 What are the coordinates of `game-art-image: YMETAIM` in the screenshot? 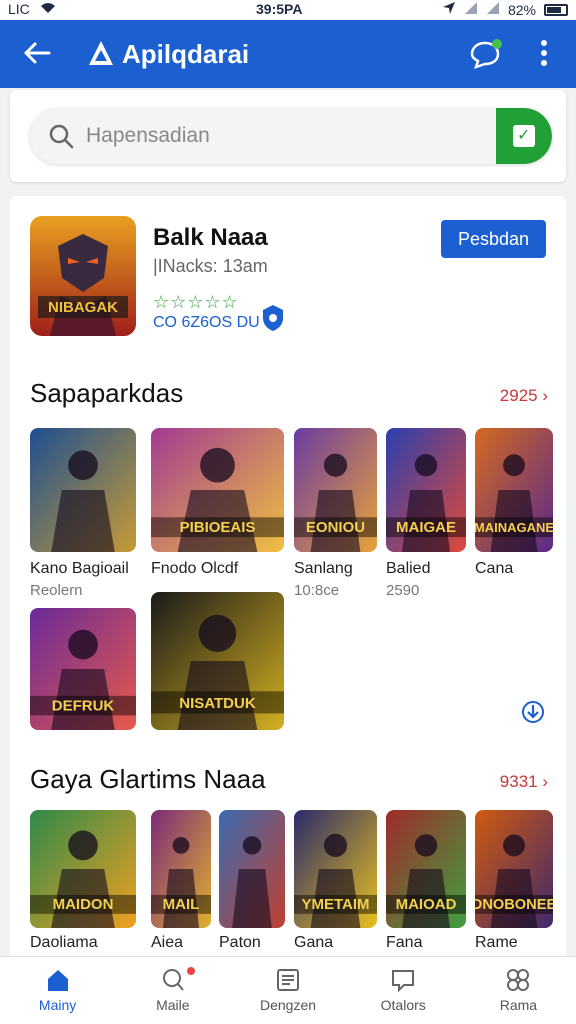 It's located at (335, 869).